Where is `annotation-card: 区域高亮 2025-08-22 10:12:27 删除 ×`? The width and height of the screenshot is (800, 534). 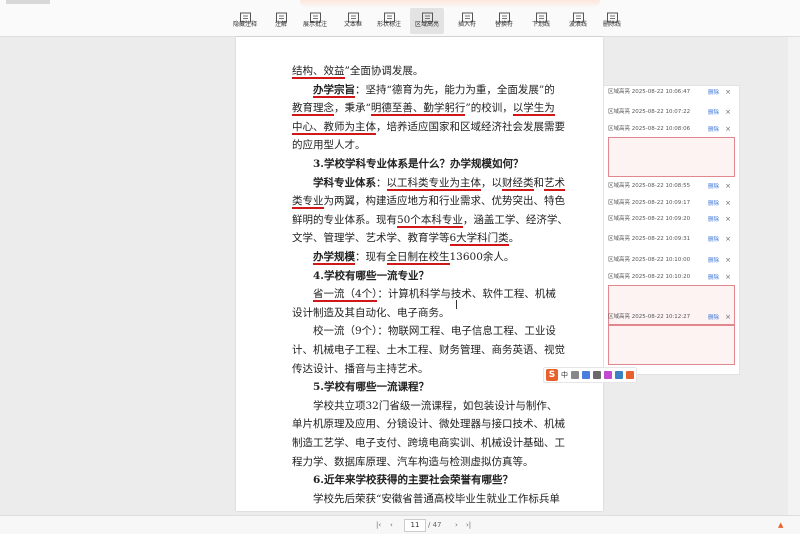 annotation-card: 区域高亮 2025-08-22 10:12:27 删除 × is located at coordinates (671, 339).